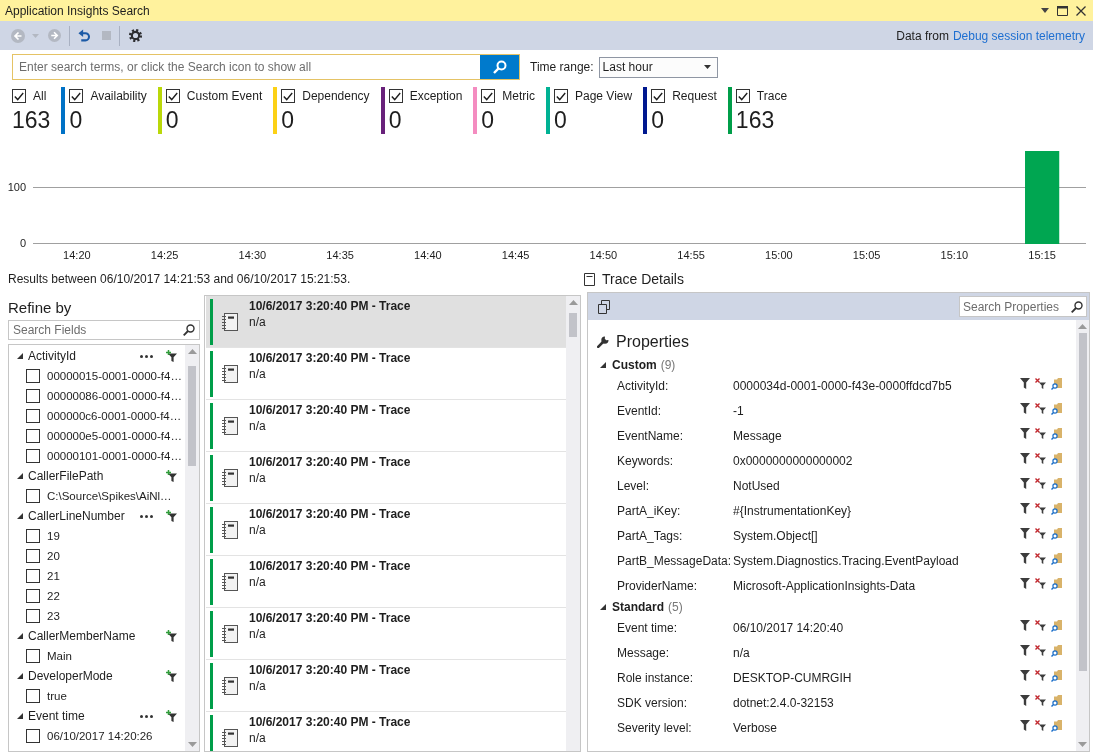  I want to click on window-menu-button, so click(1045, 10).